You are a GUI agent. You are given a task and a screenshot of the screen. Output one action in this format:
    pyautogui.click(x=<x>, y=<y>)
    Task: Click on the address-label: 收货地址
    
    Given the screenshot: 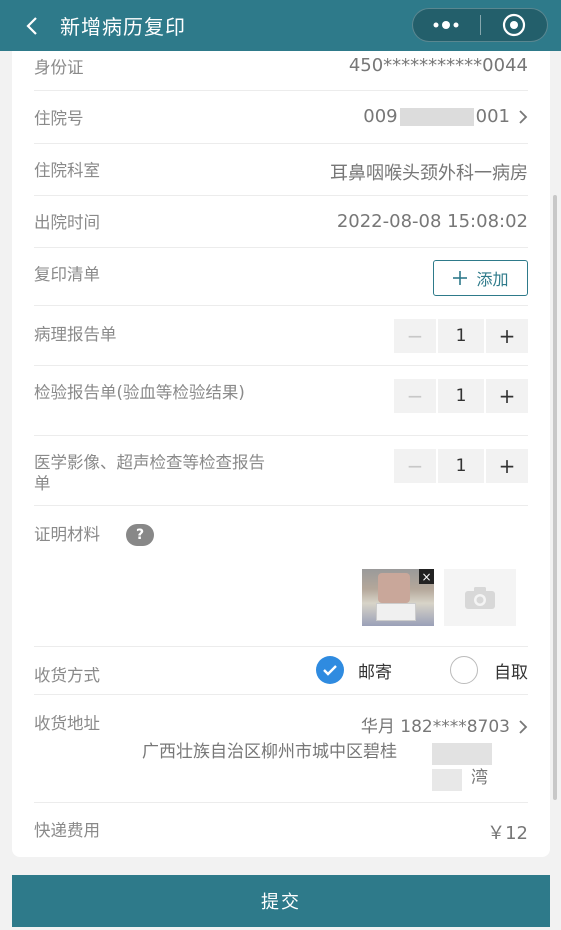 What is the action you would take?
    pyautogui.click(x=67, y=723)
    